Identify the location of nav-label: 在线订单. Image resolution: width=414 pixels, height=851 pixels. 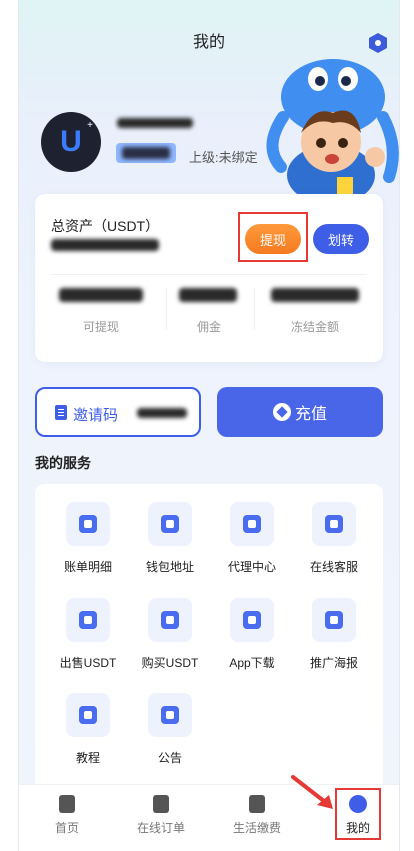
(160, 828).